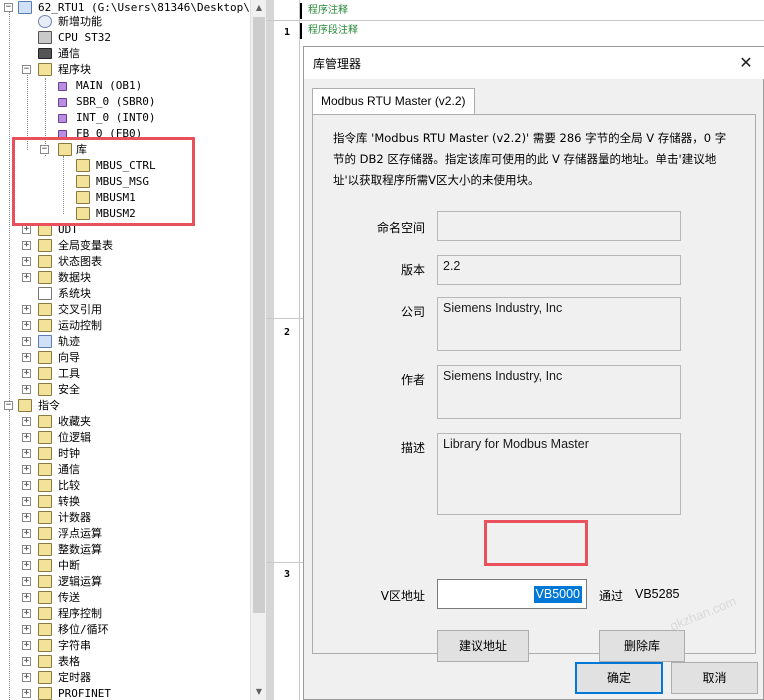 This screenshot has width=764, height=700. I want to click on tab-modbus-rtu-master: Modbus RTU Master (v2.2), so click(393, 101).